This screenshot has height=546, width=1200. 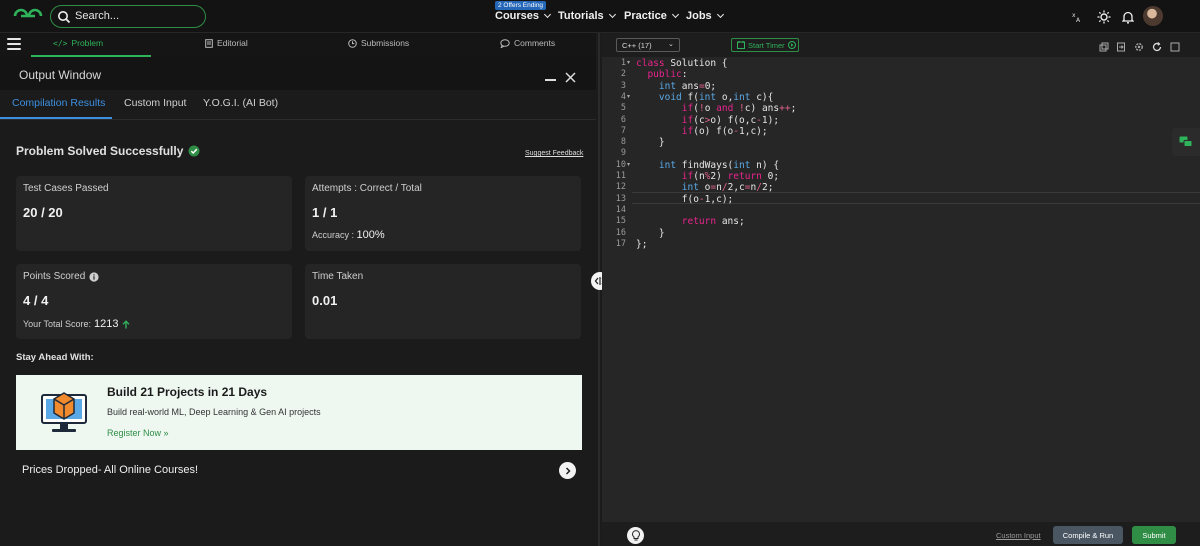 I want to click on attempts-label: Attempts : Correct / Total, so click(x=367, y=188).